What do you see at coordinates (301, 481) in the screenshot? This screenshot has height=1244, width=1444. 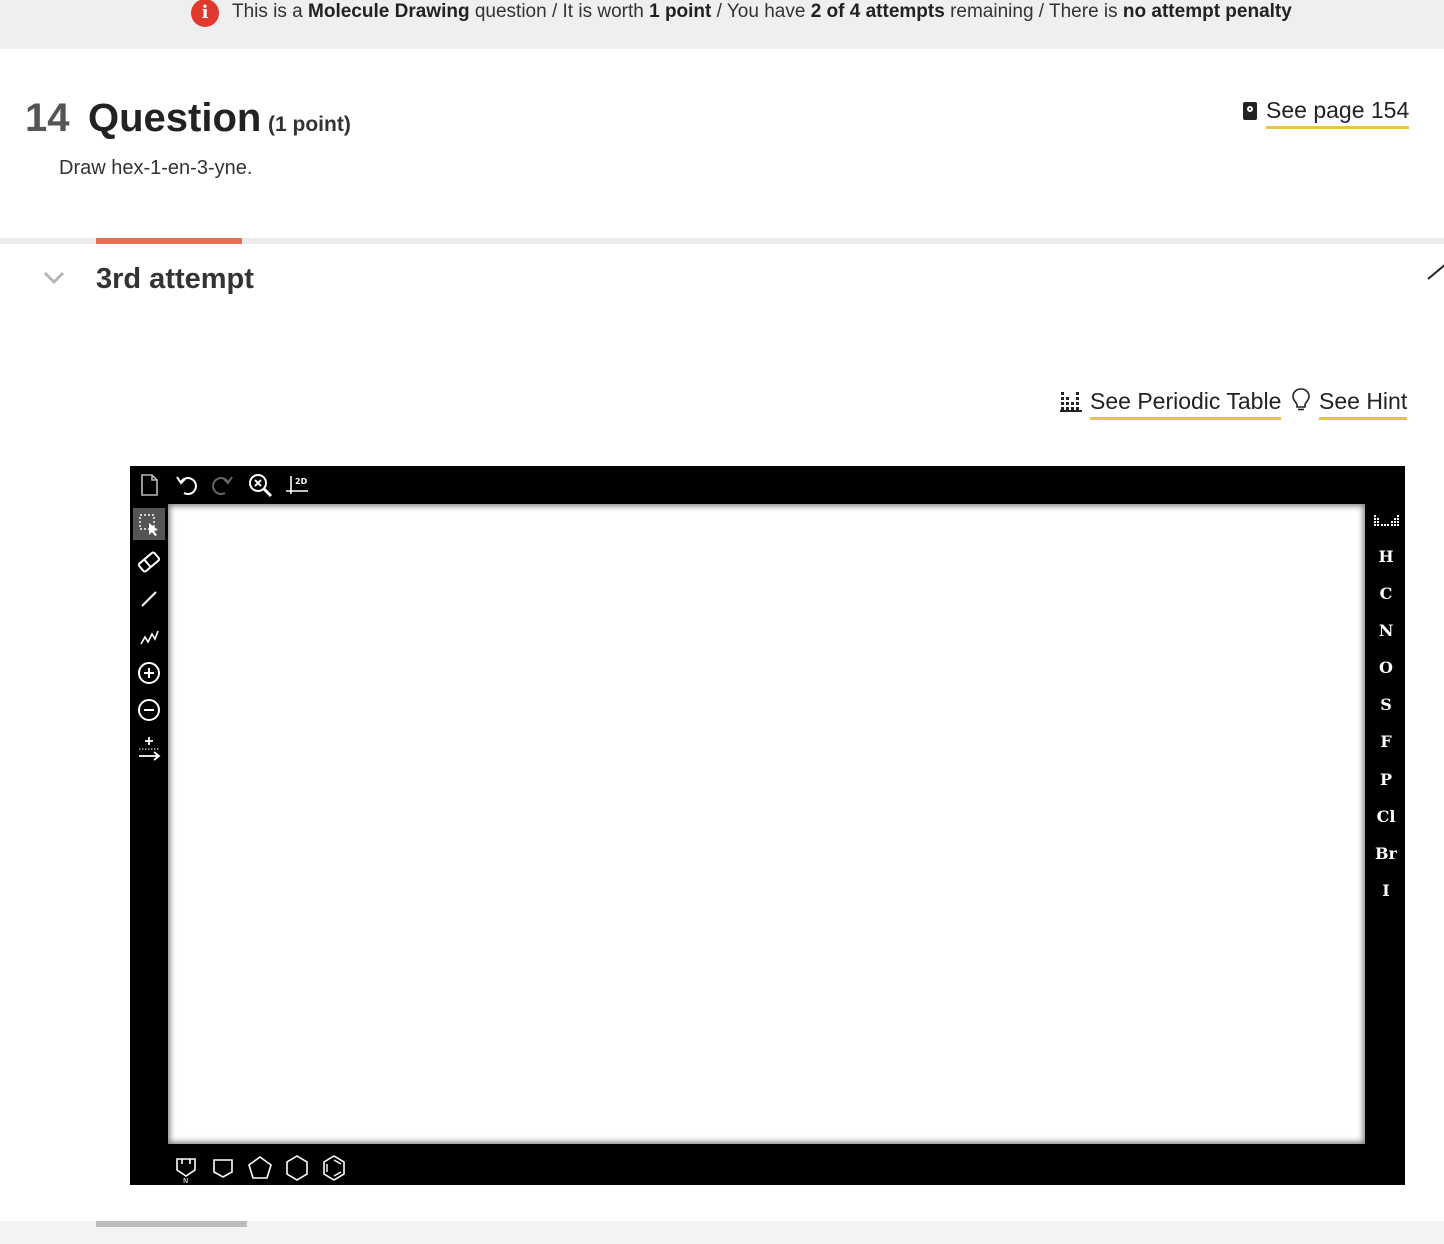 I see `clean-2d-label: 2D` at bounding box center [301, 481].